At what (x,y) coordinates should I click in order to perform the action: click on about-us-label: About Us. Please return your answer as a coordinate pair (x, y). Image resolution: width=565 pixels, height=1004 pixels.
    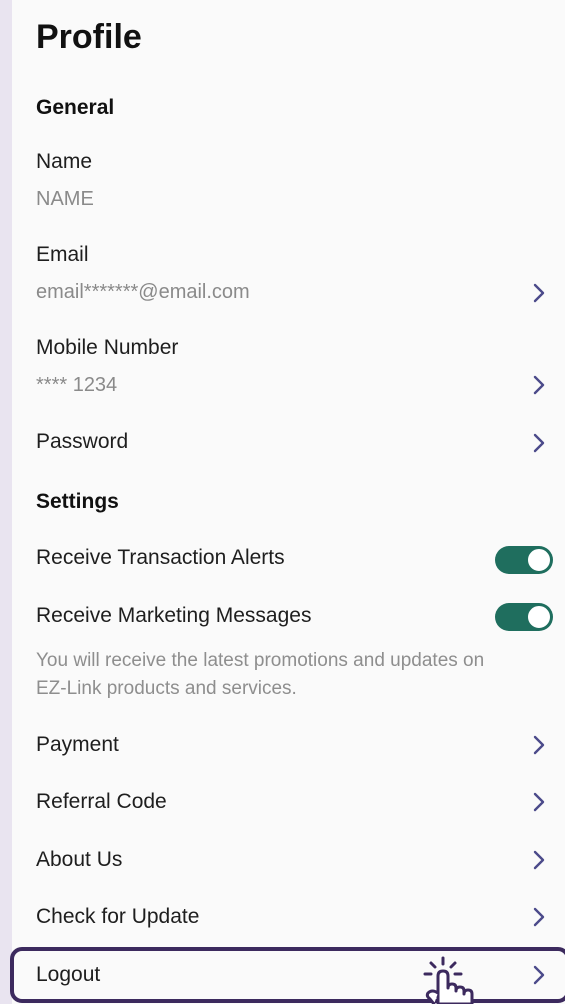
    Looking at the image, I should click on (79, 859).